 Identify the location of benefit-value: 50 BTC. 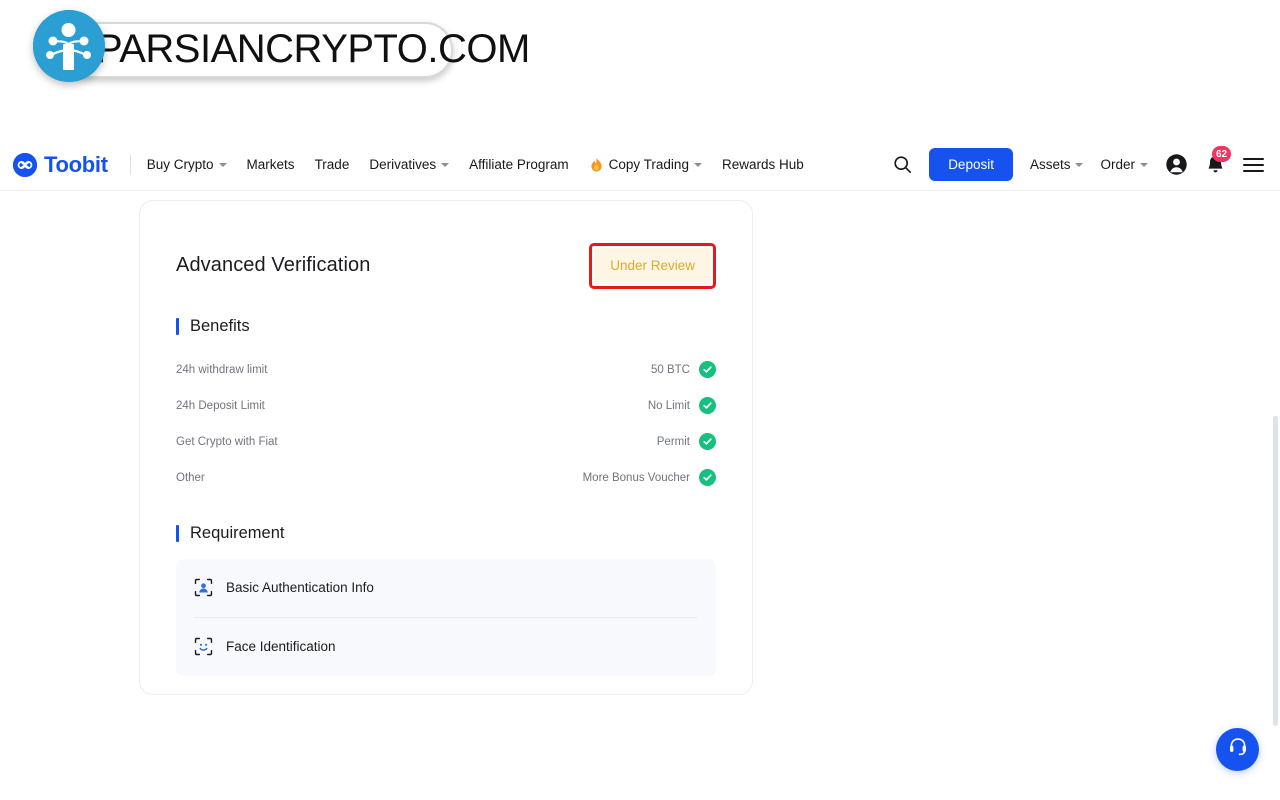
(670, 369).